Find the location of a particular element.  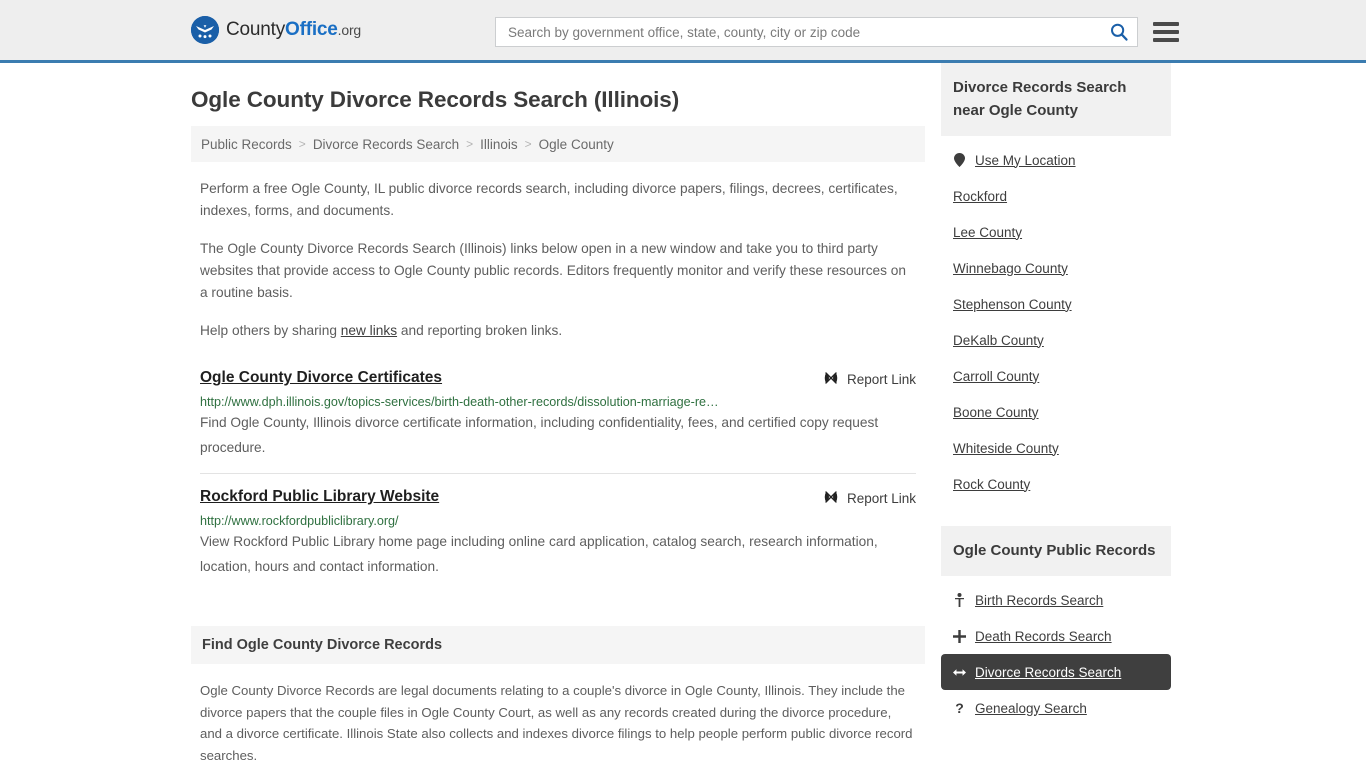

result-url: http://www.rockfordpubliclibrary.org/ is located at coordinates (558, 521).